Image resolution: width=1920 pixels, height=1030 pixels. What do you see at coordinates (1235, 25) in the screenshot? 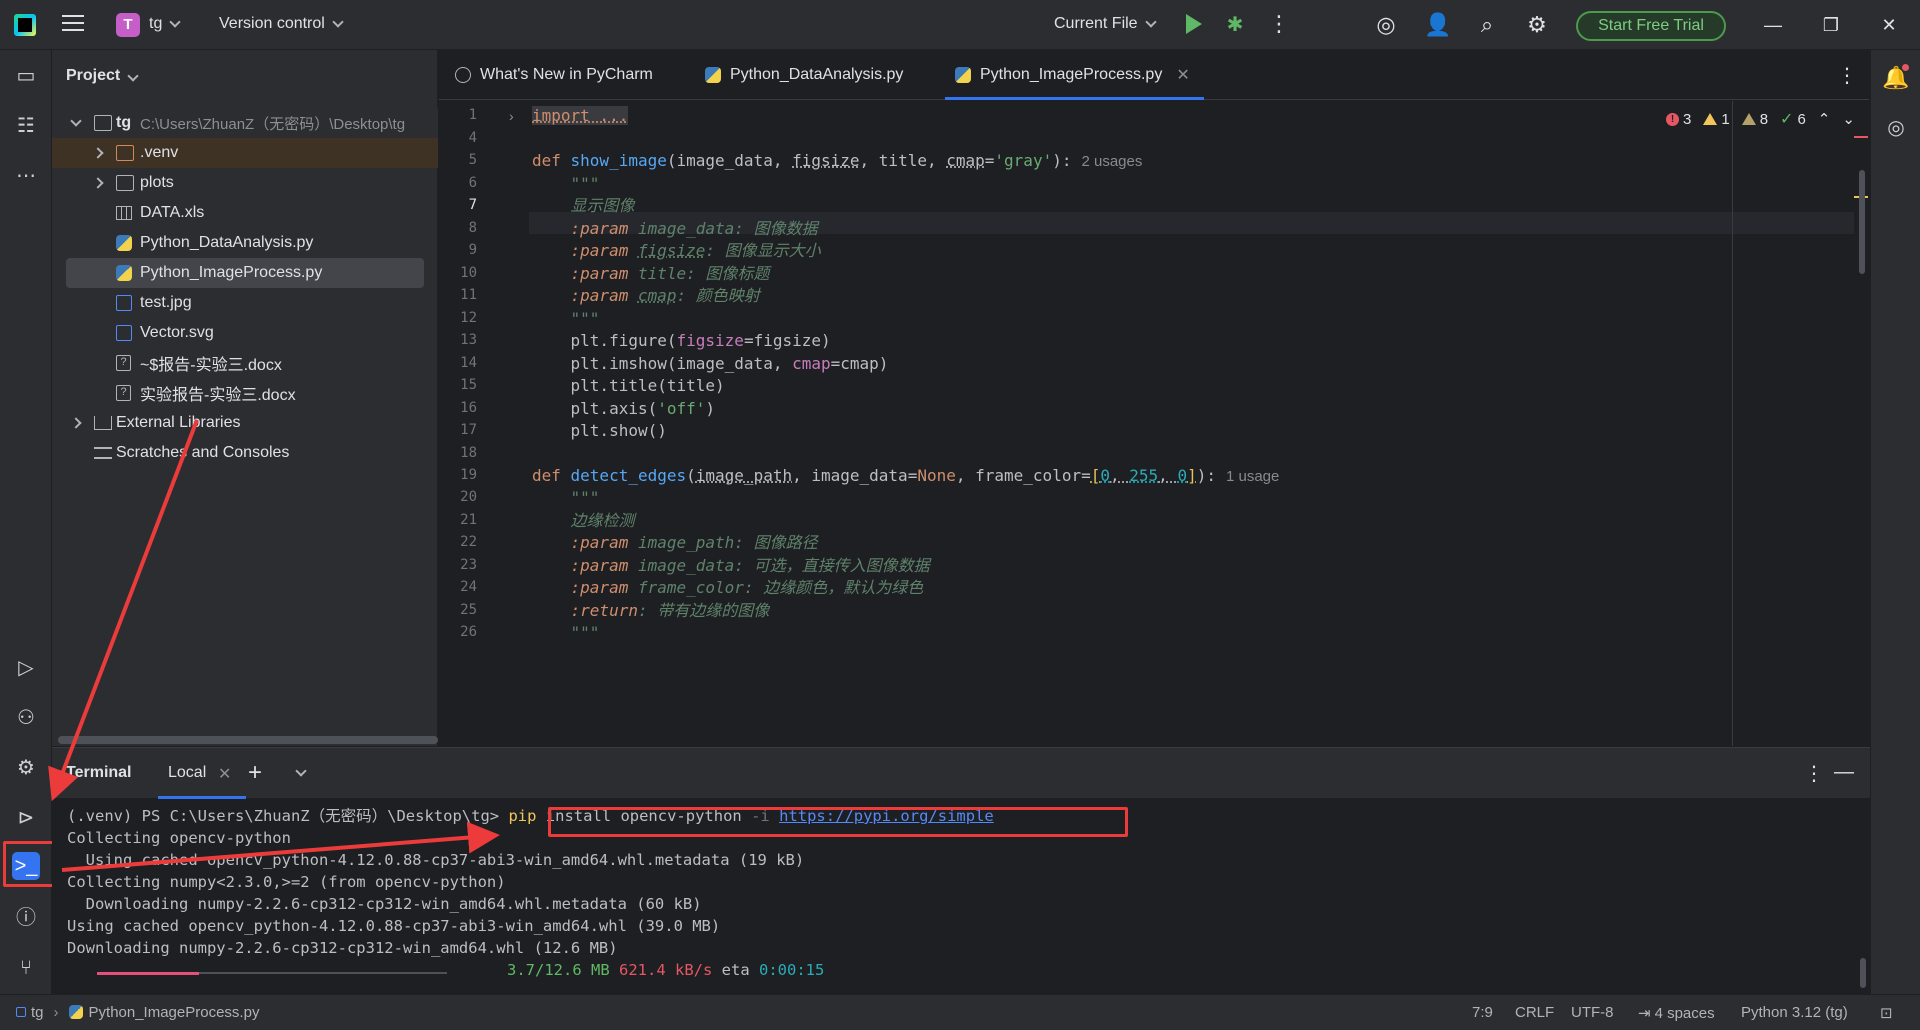
I see `debug-bug-icon: ✱` at bounding box center [1235, 25].